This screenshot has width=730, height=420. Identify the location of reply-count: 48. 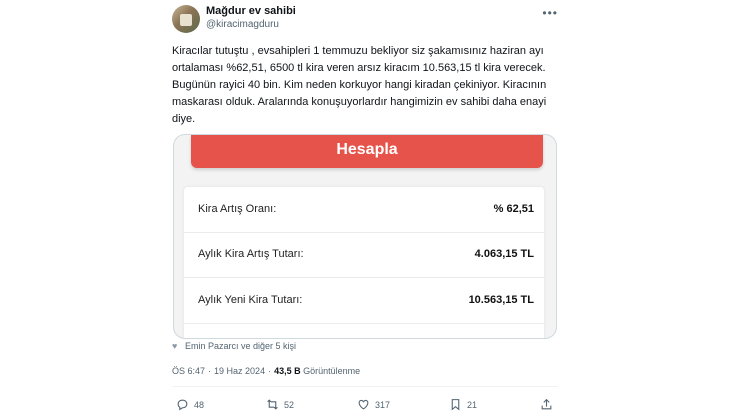
(199, 404).